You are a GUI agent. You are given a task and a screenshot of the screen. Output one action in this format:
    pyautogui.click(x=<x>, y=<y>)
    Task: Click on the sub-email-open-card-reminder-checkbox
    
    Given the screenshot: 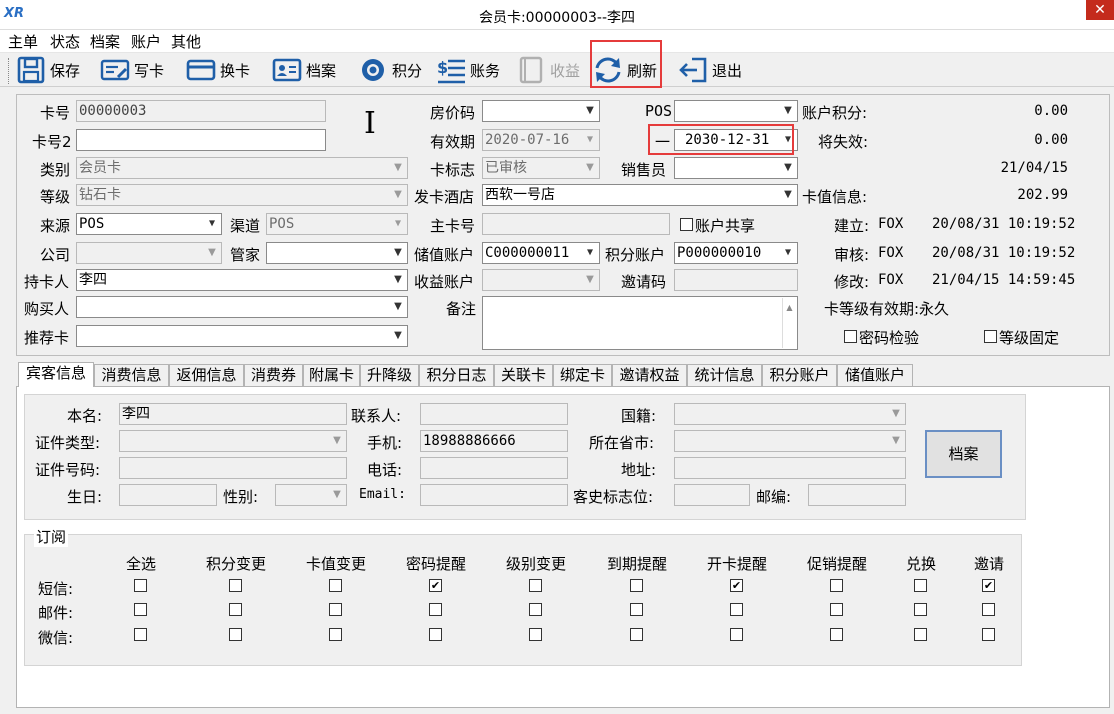 What is the action you would take?
    pyautogui.click(x=736, y=609)
    